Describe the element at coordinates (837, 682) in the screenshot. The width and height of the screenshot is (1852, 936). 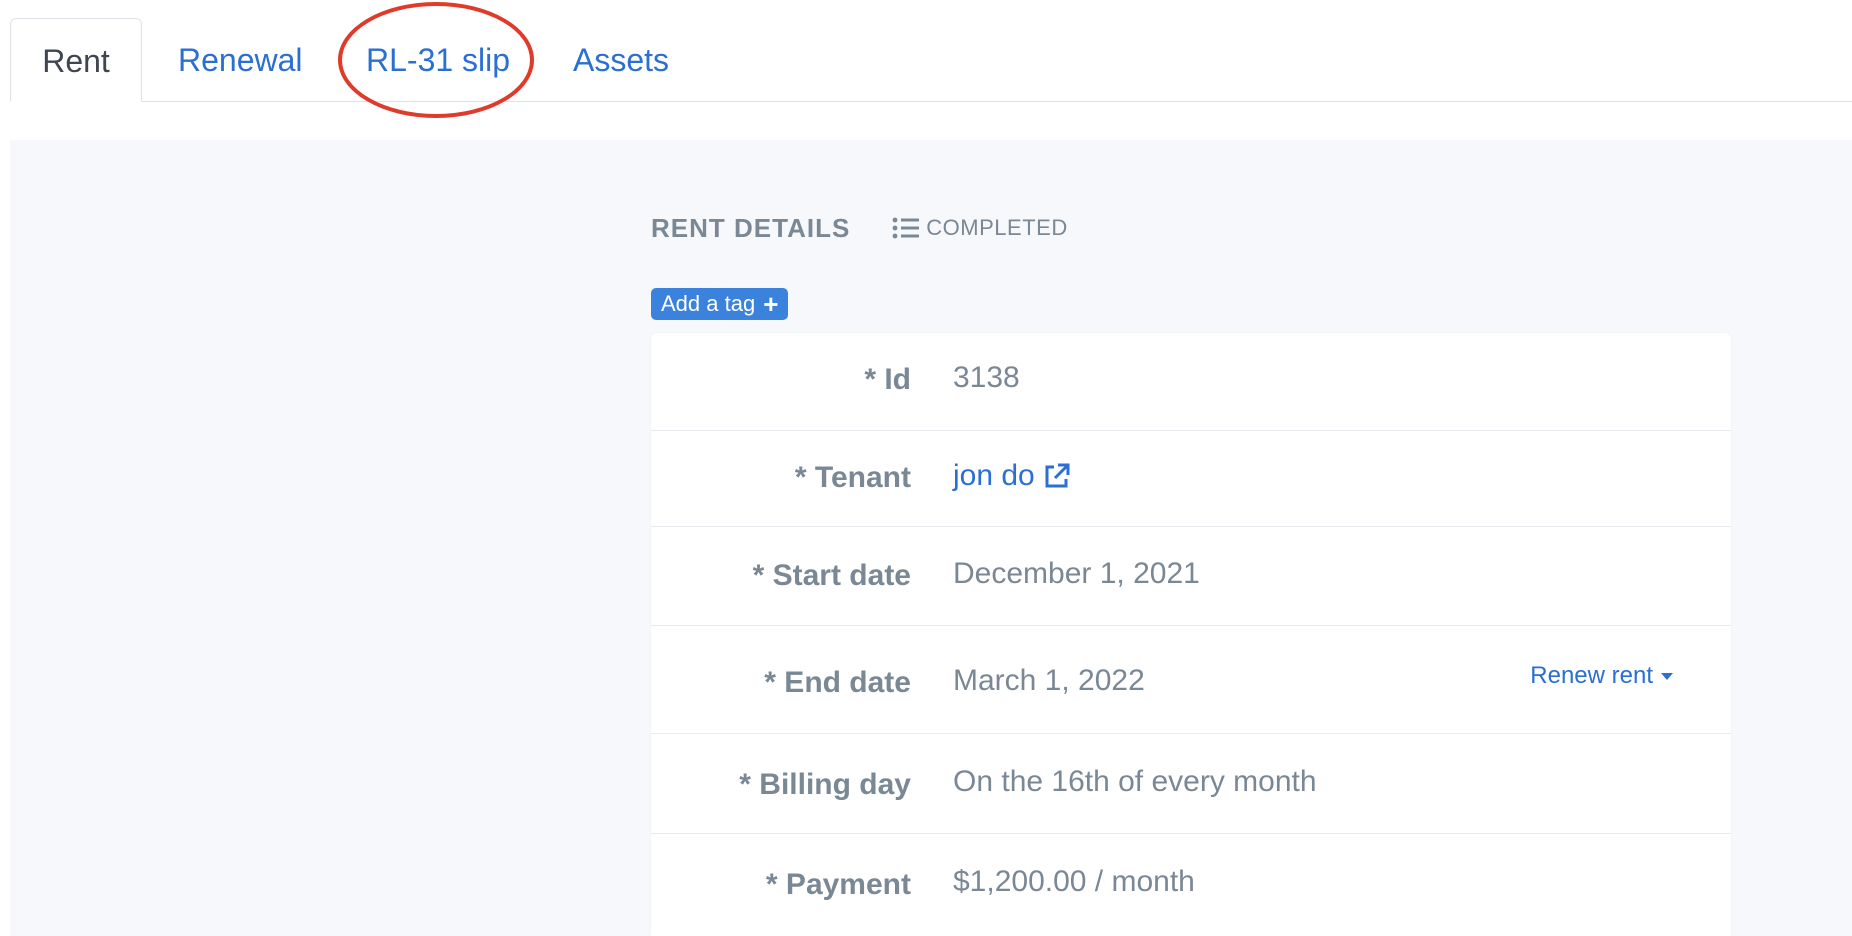
I see `end-date-label: * End date` at that location.